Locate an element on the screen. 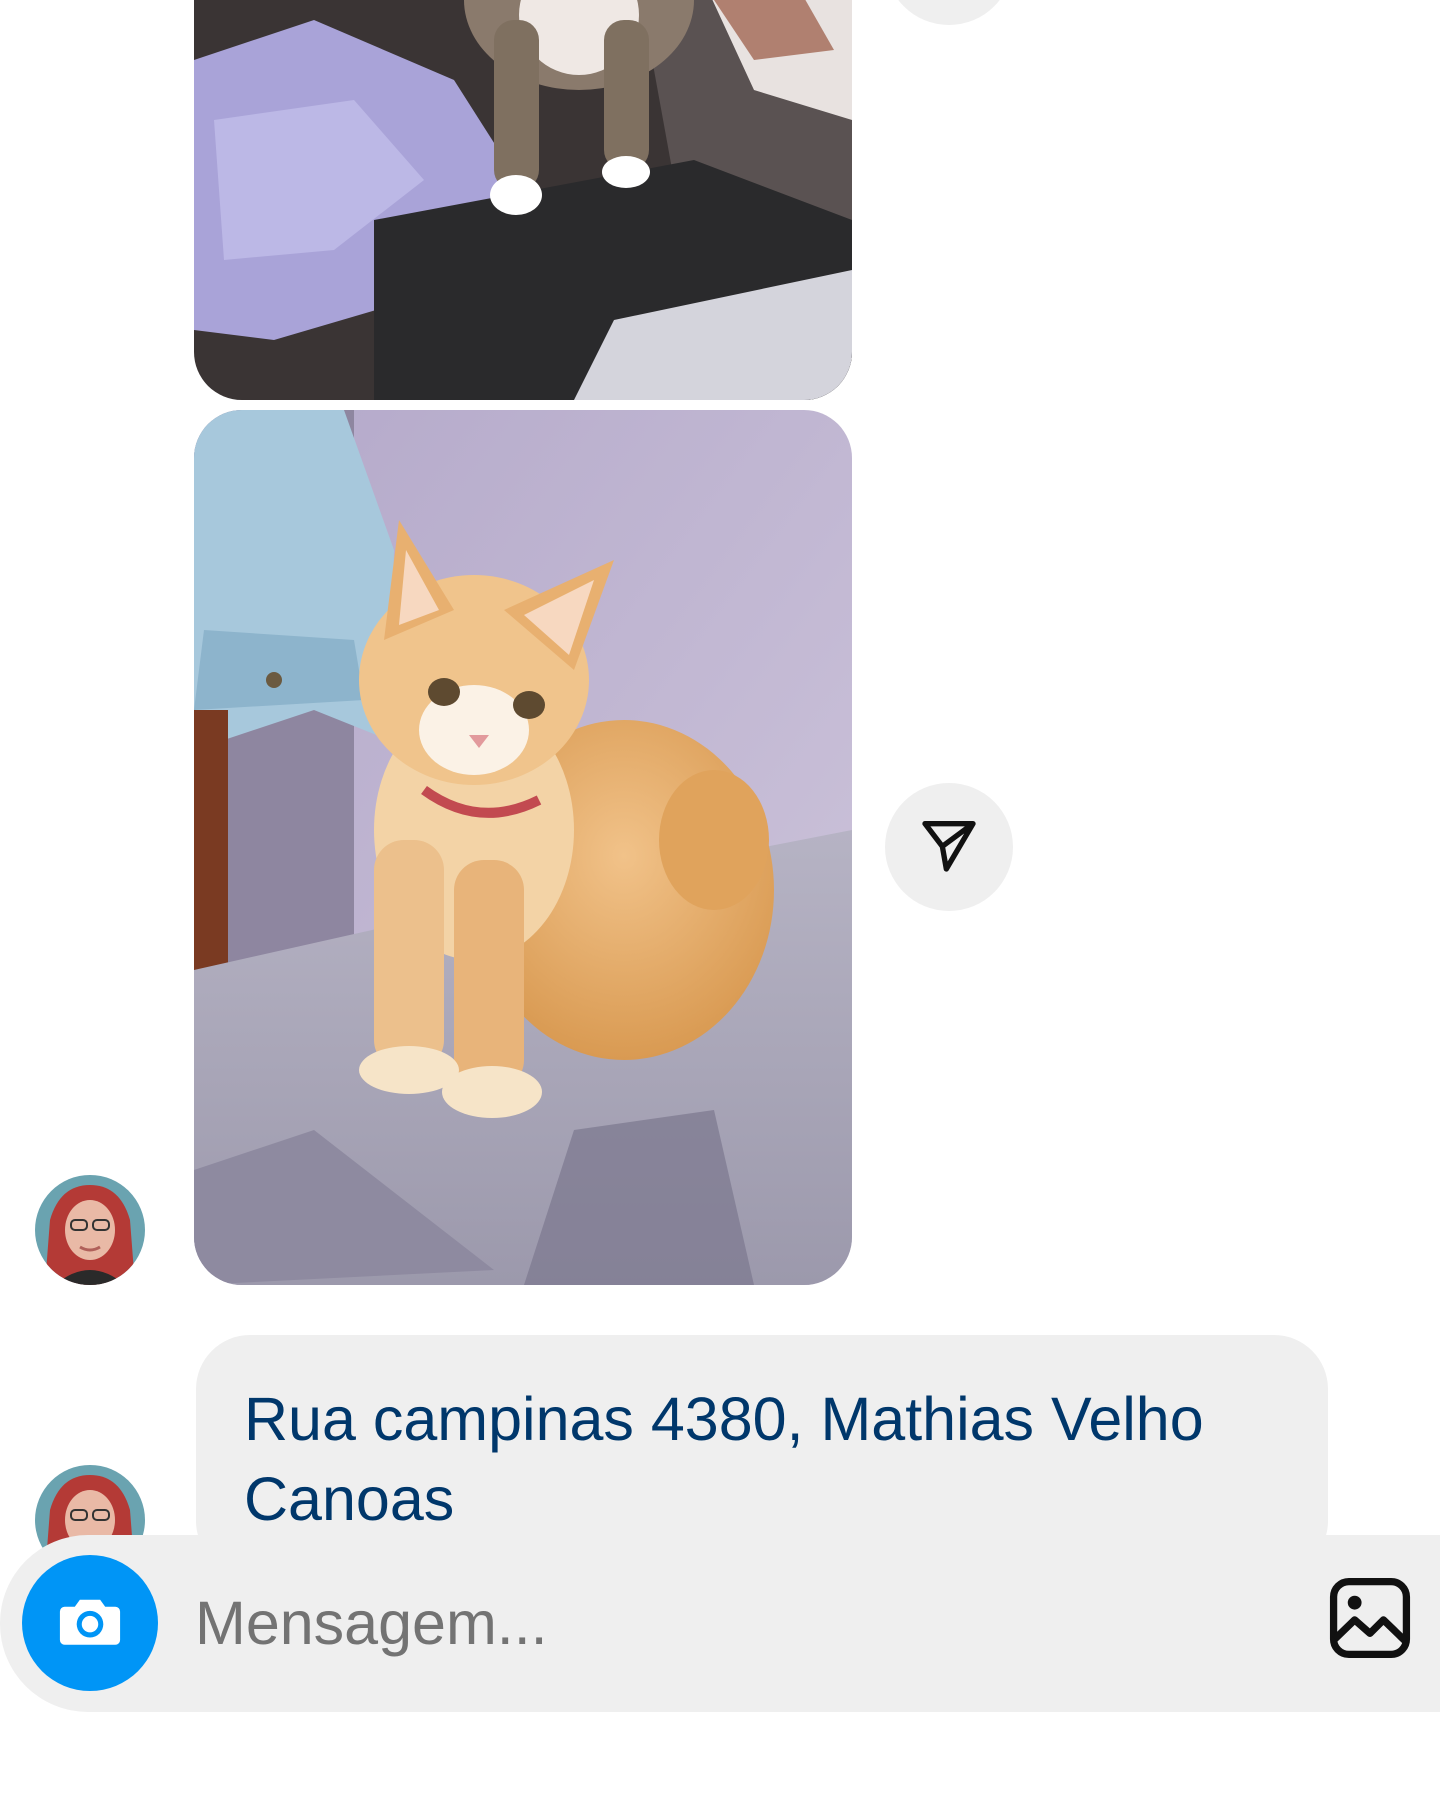  address-link: Rua campinas 4380, Mathias Velho Canoas is located at coordinates (762, 1459).